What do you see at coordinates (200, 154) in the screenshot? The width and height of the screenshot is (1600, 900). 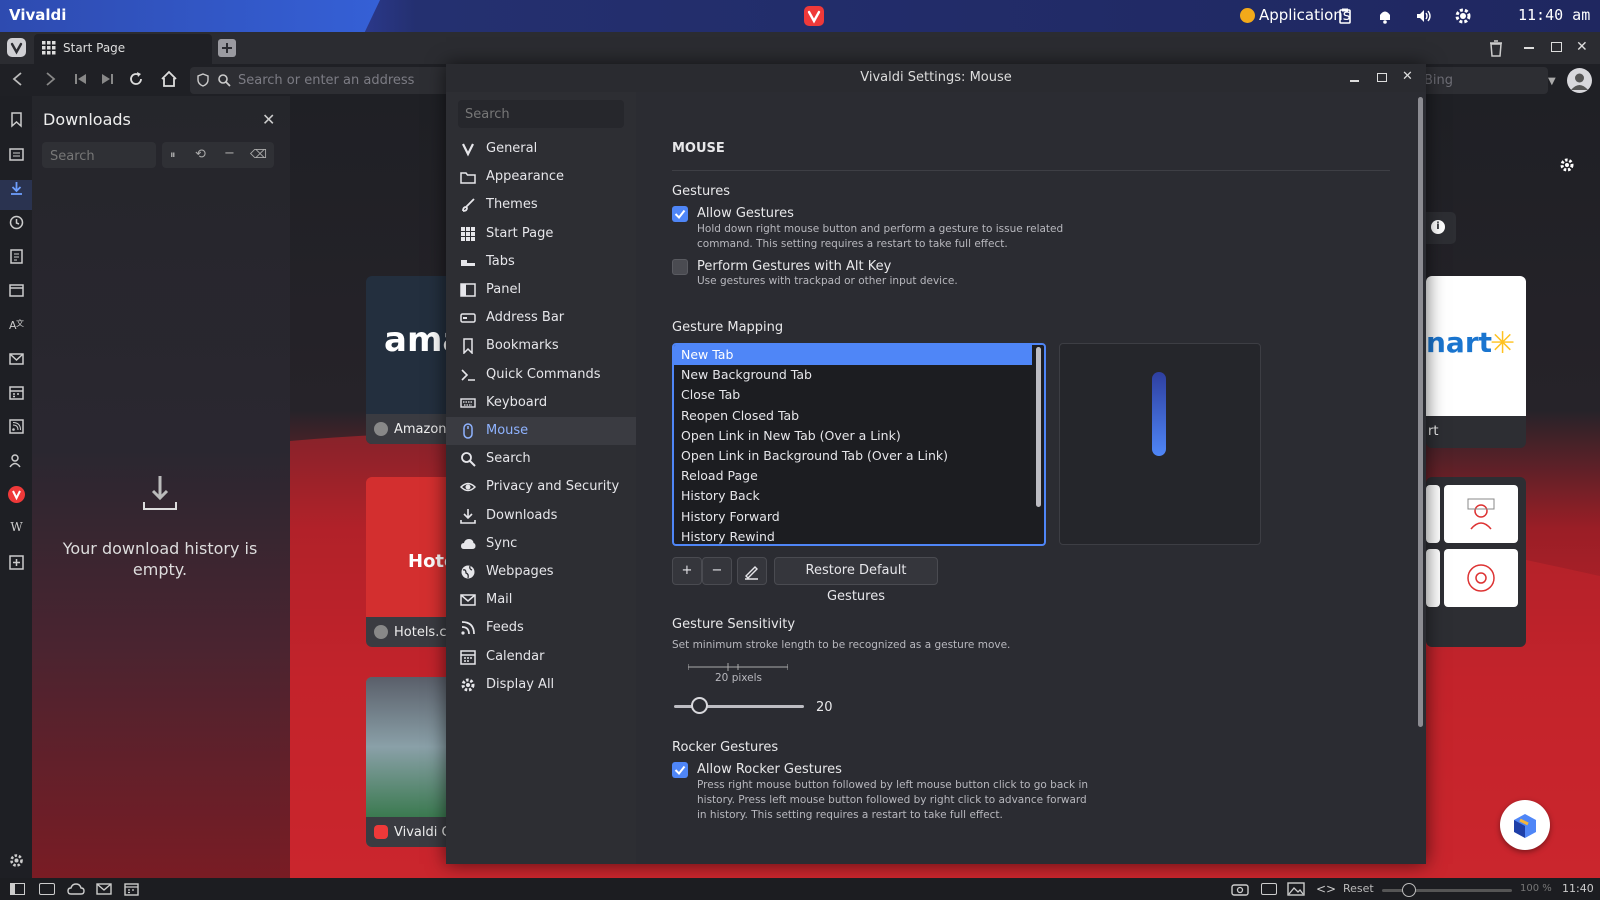 I see `resume-icon: ⟲` at bounding box center [200, 154].